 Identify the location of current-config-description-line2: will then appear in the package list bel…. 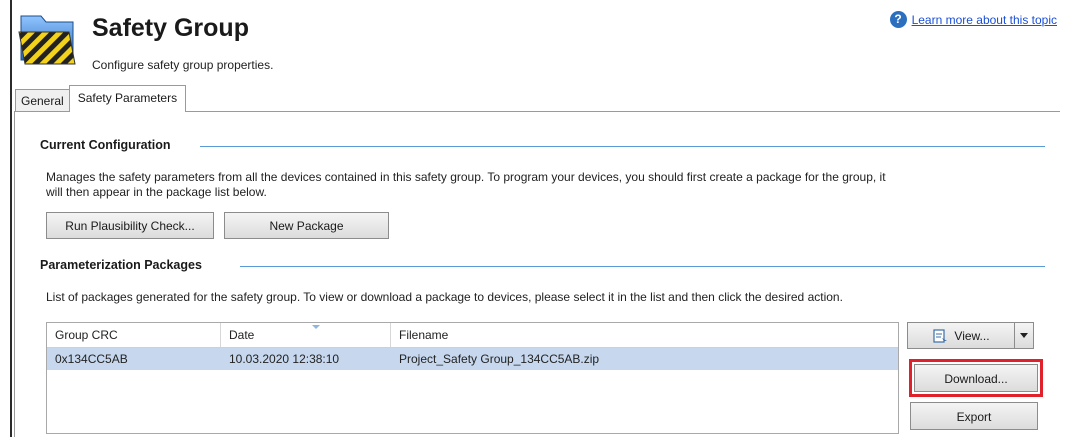
(156, 192).